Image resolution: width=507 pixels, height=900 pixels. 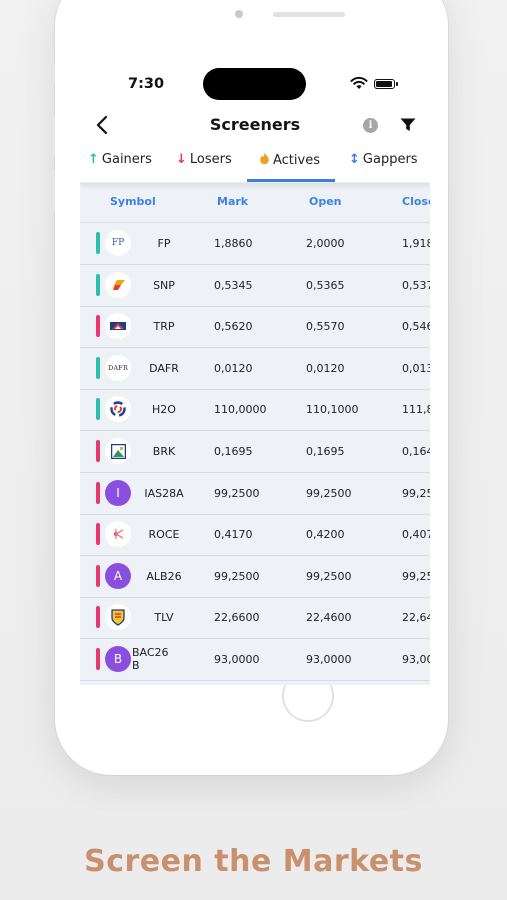 I want to click on close-cell: 0,407, so click(x=416, y=535).